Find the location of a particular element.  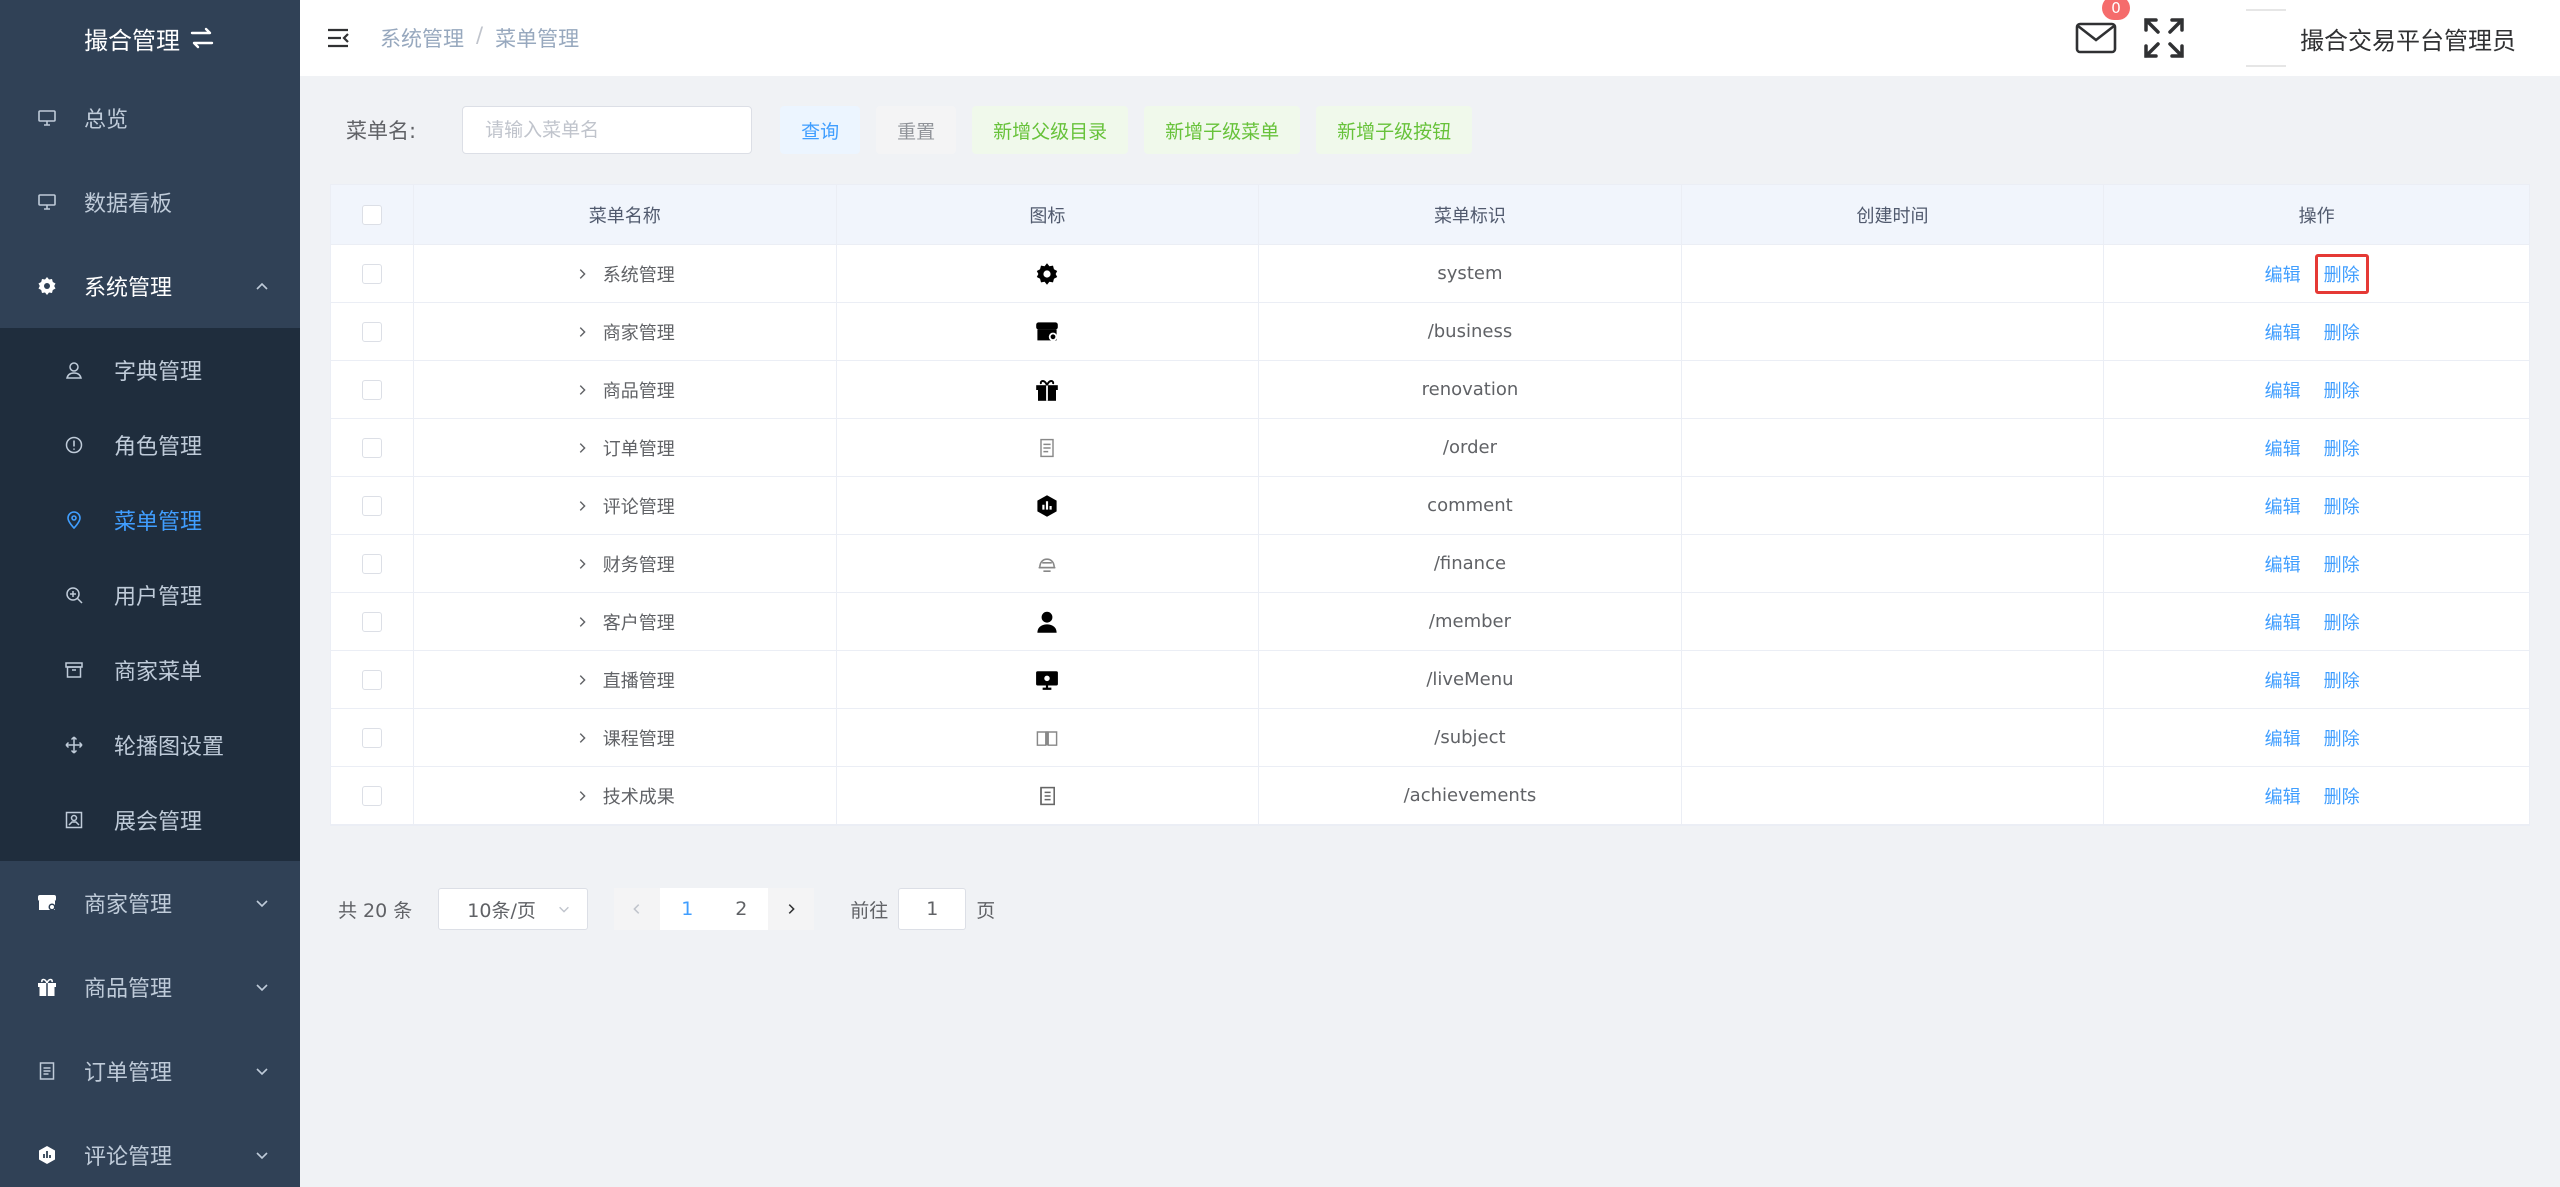

sidebar-item-orders: 订单管理 is located at coordinates (150, 1071).